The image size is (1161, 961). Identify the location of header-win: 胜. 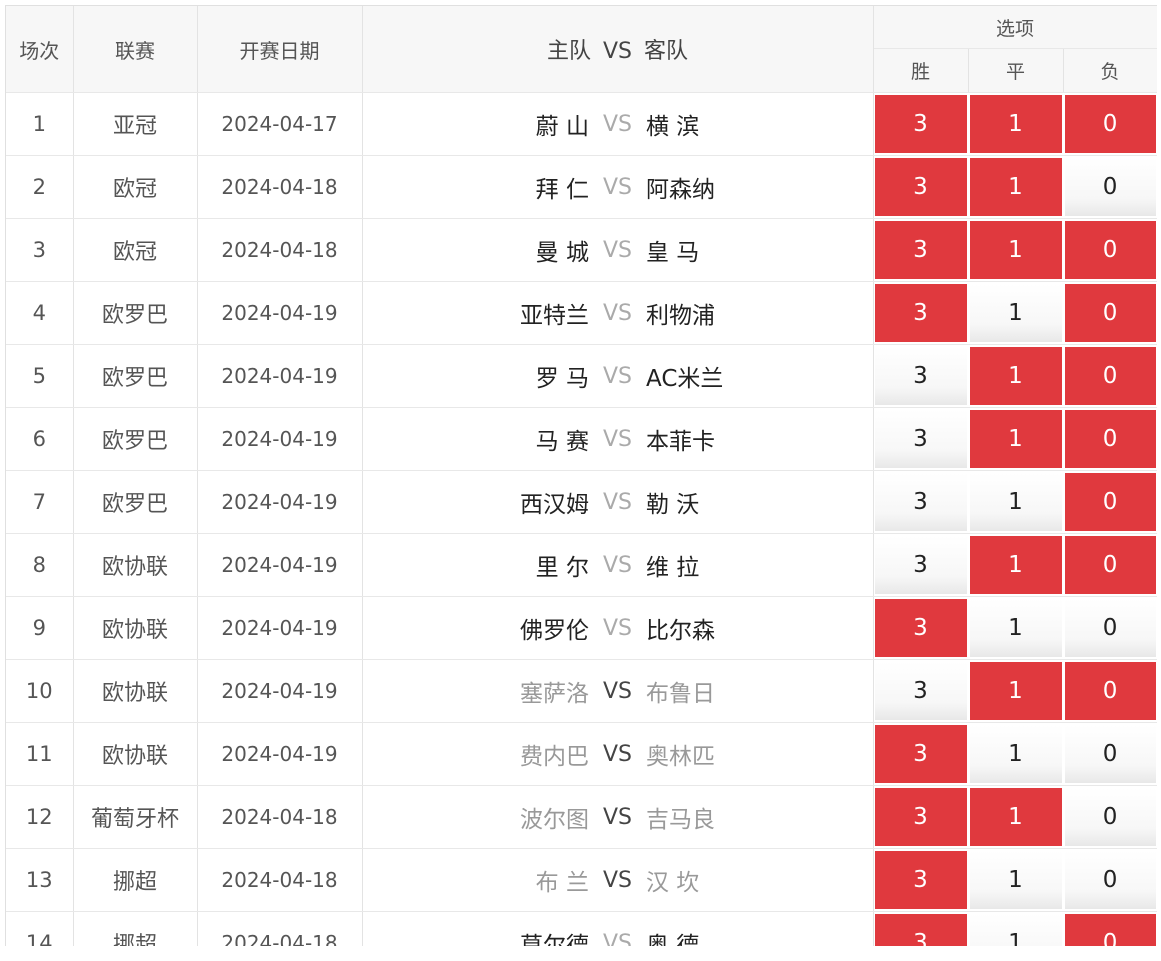
(921, 70).